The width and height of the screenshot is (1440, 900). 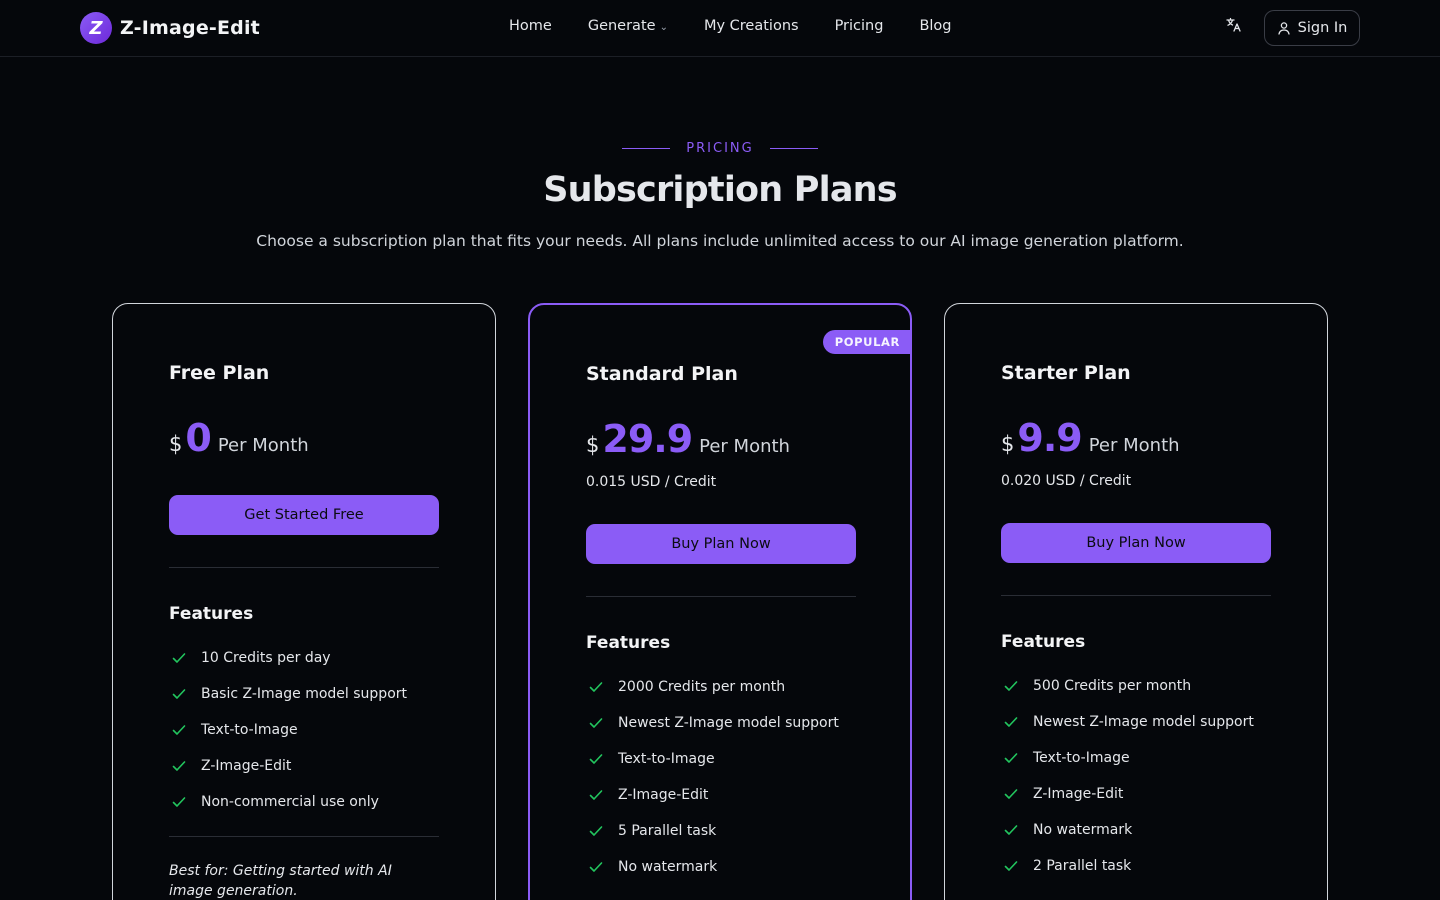 I want to click on plan-price: $ 0 Per Month, so click(x=239, y=438).